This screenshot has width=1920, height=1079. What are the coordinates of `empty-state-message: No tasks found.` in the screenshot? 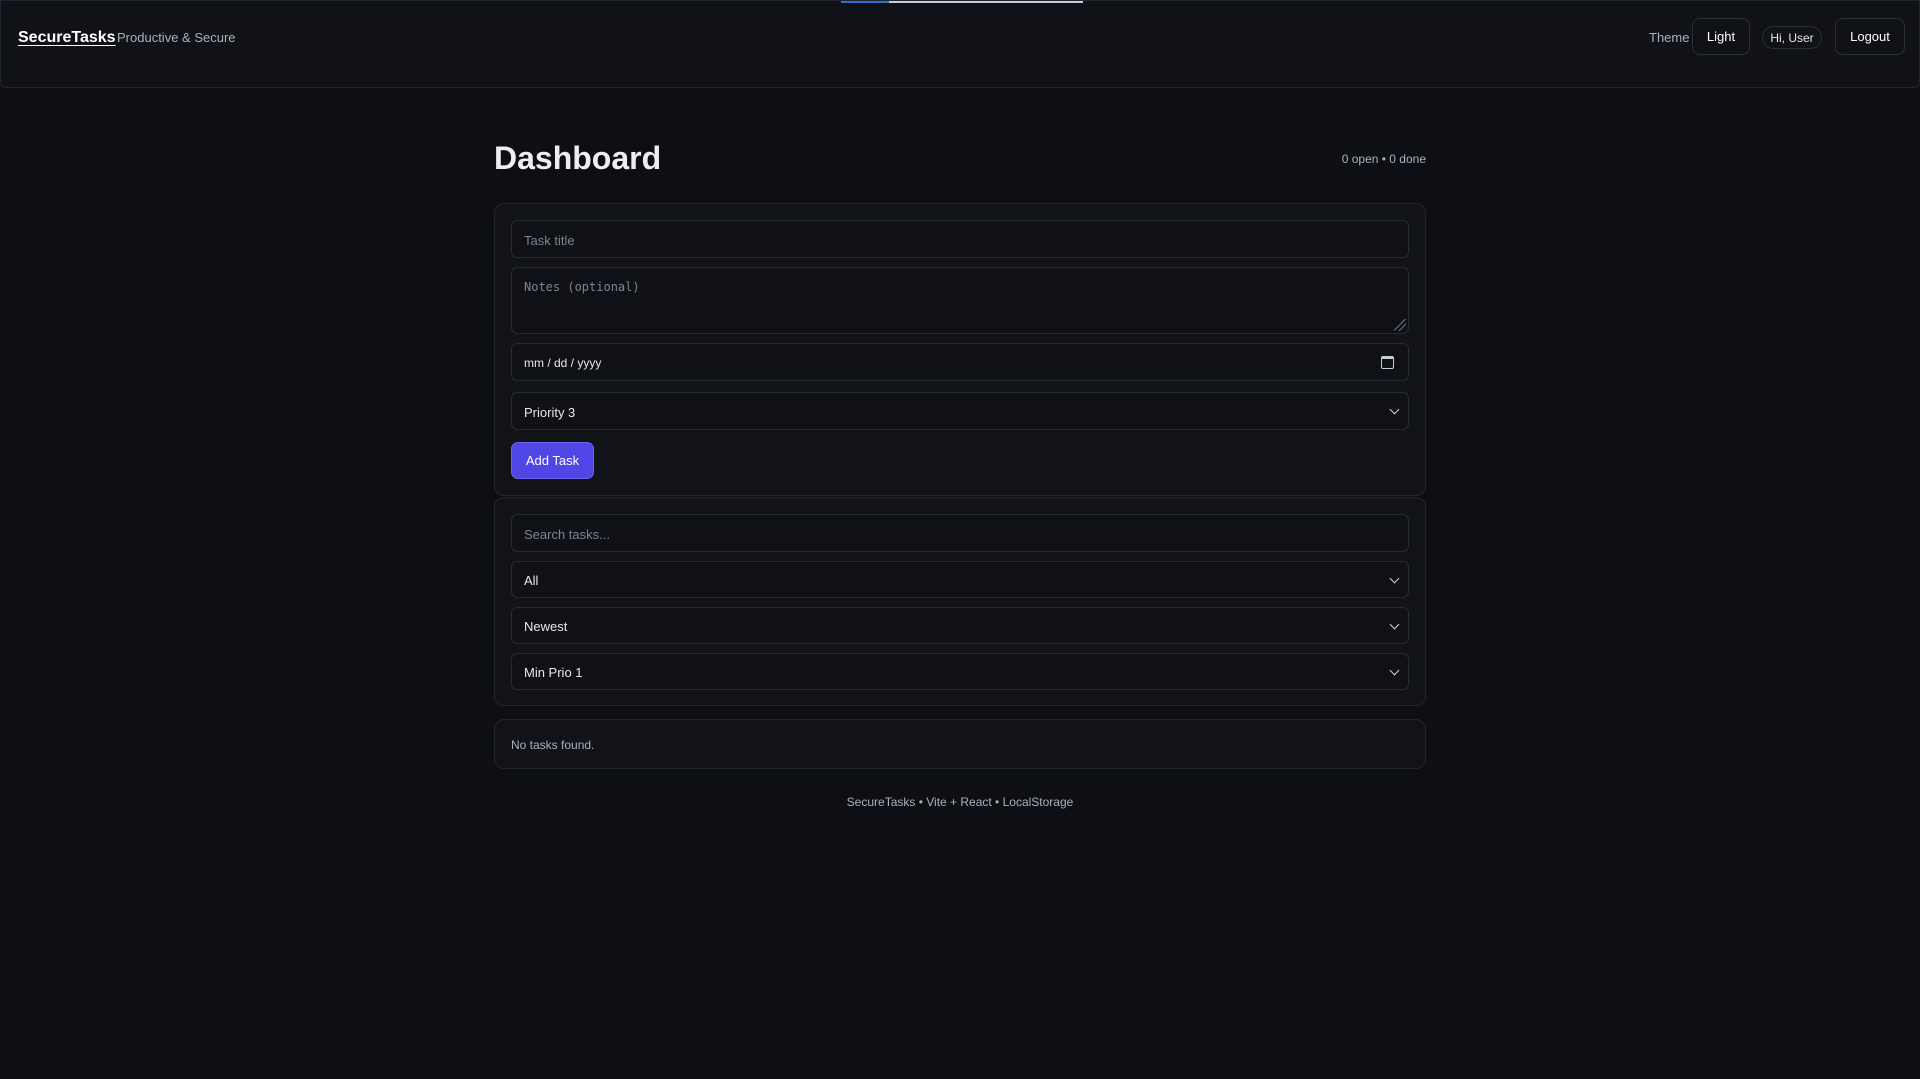 It's located at (553, 745).